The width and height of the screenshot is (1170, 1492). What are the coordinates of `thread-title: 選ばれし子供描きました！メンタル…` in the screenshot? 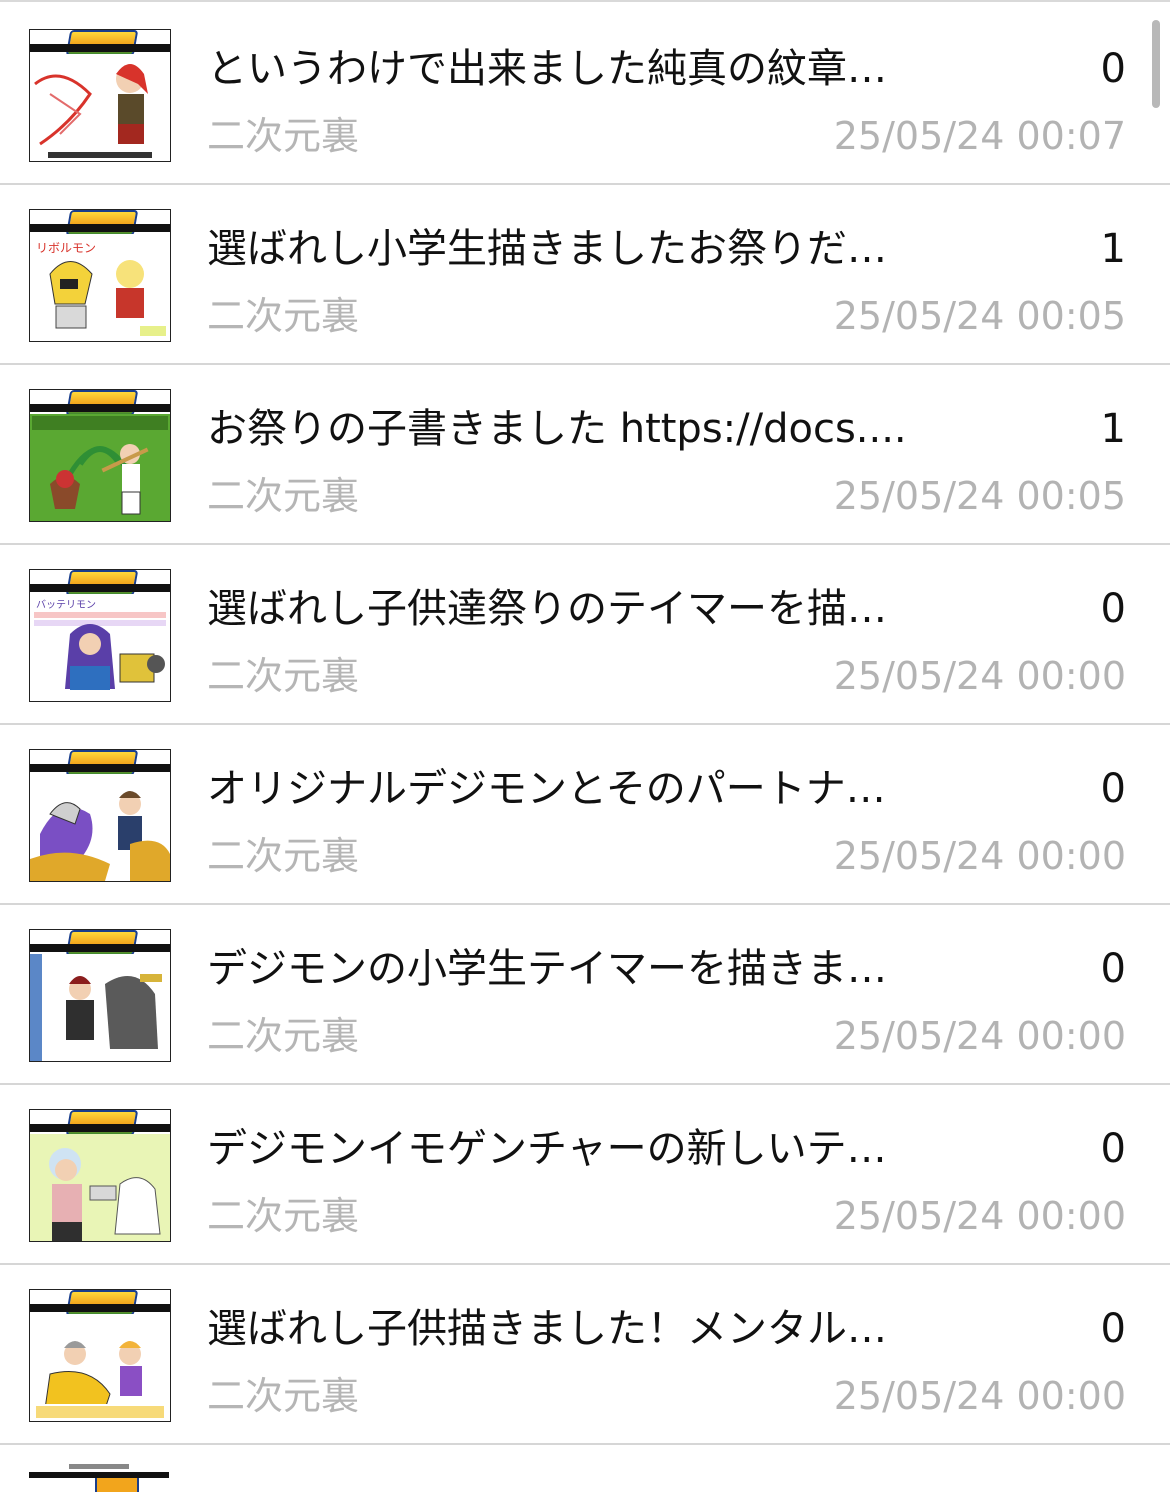 It's located at (567, 1329).